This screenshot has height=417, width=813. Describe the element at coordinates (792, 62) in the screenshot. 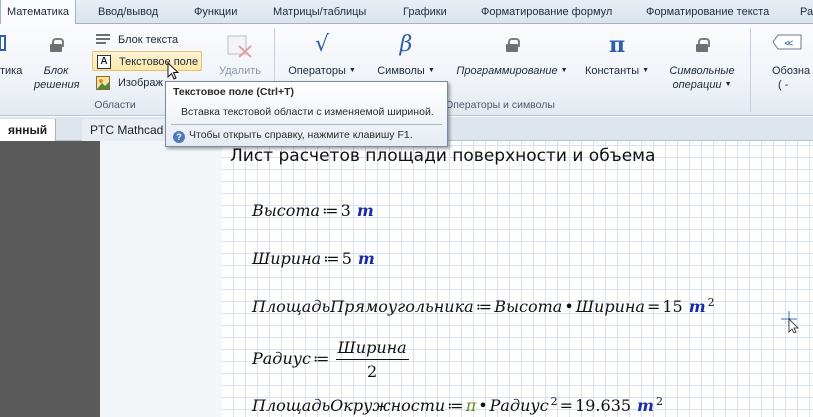

I see `labels-button: ≪ Обозна ( -` at that location.